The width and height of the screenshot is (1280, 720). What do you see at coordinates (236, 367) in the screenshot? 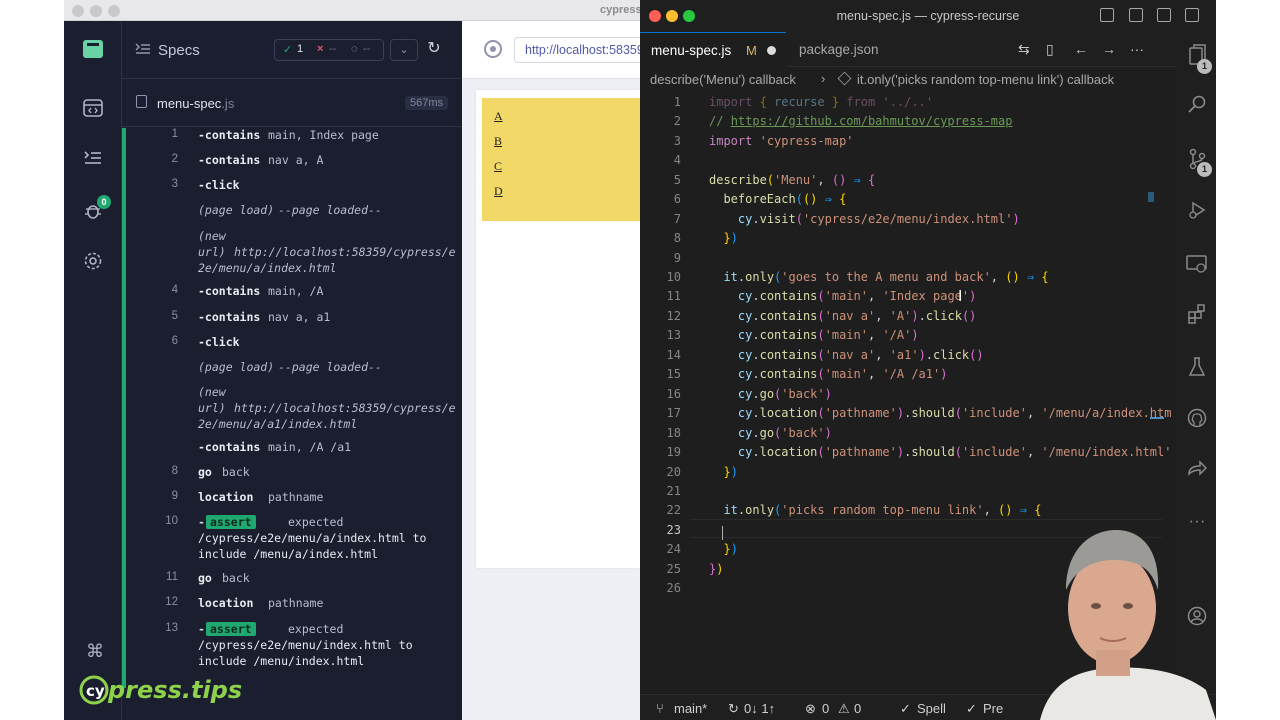
I see `command-event: (page load)` at bounding box center [236, 367].